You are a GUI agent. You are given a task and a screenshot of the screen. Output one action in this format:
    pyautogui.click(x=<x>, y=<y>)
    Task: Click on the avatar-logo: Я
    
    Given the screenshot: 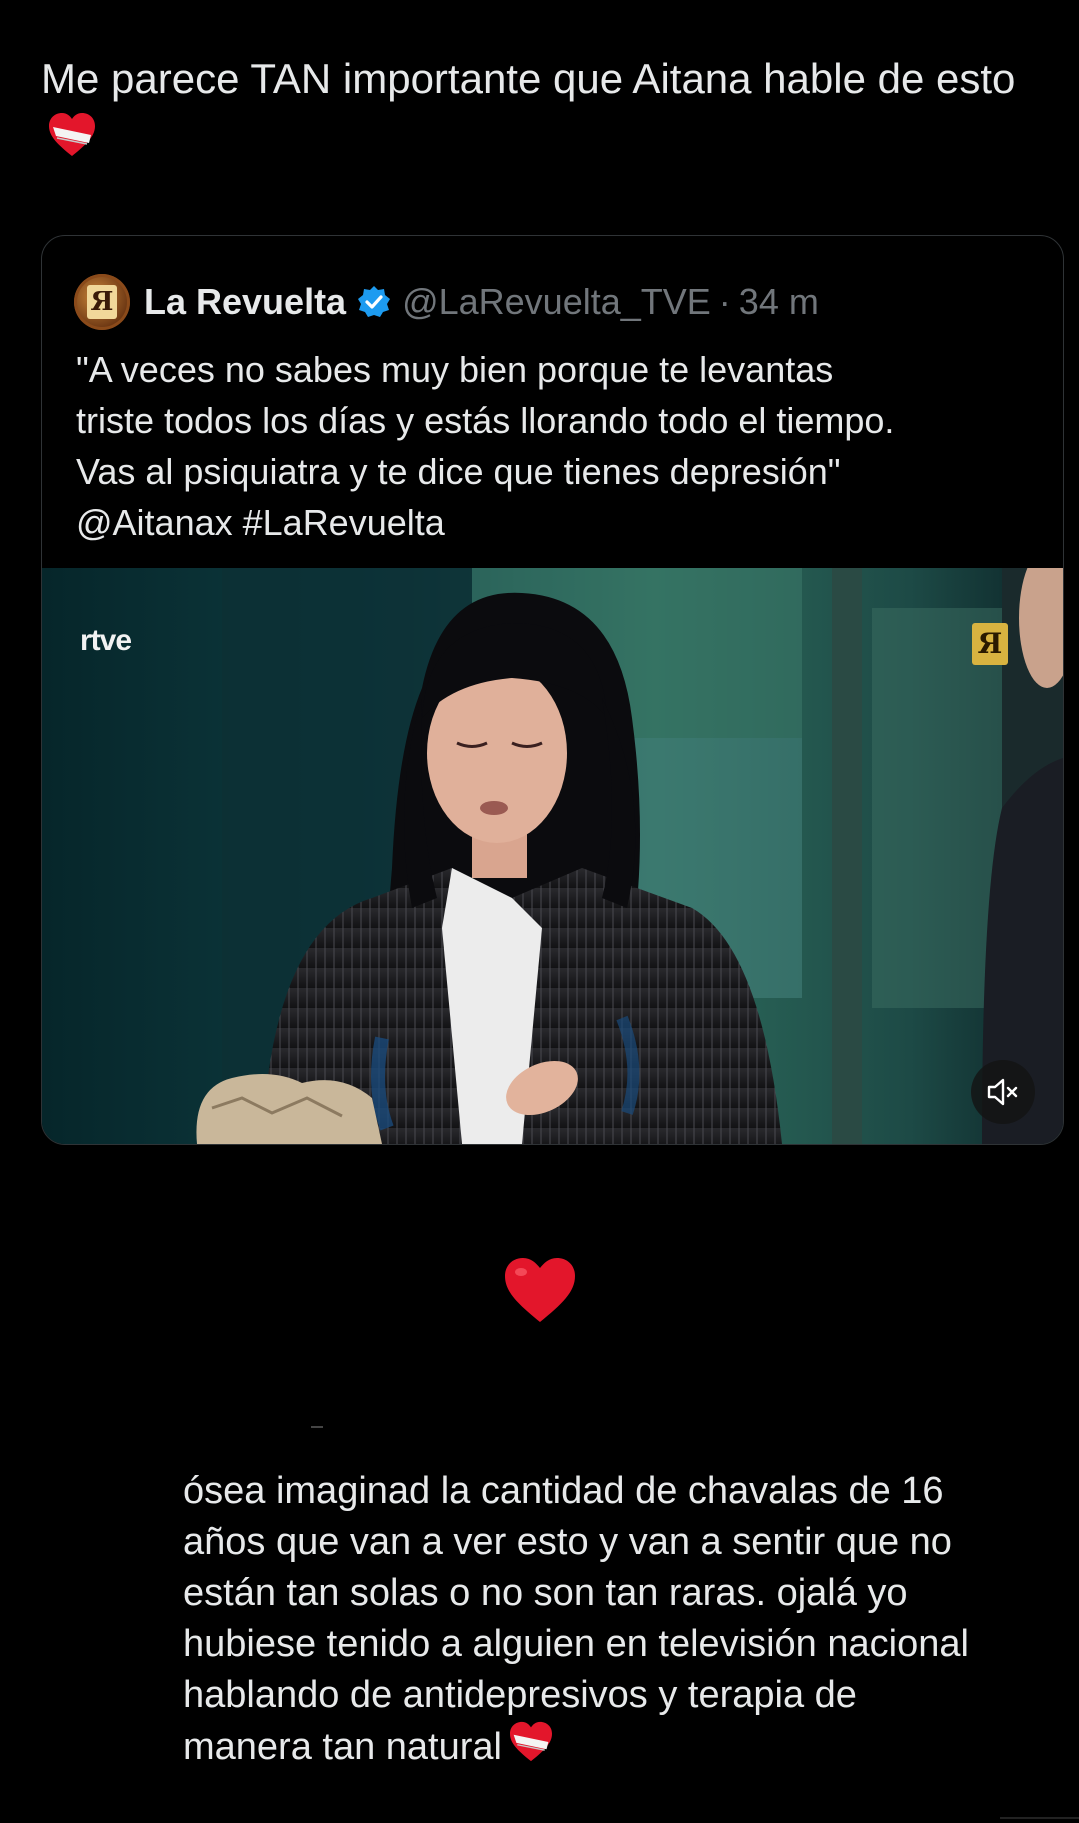 What is the action you would take?
    pyautogui.click(x=102, y=302)
    